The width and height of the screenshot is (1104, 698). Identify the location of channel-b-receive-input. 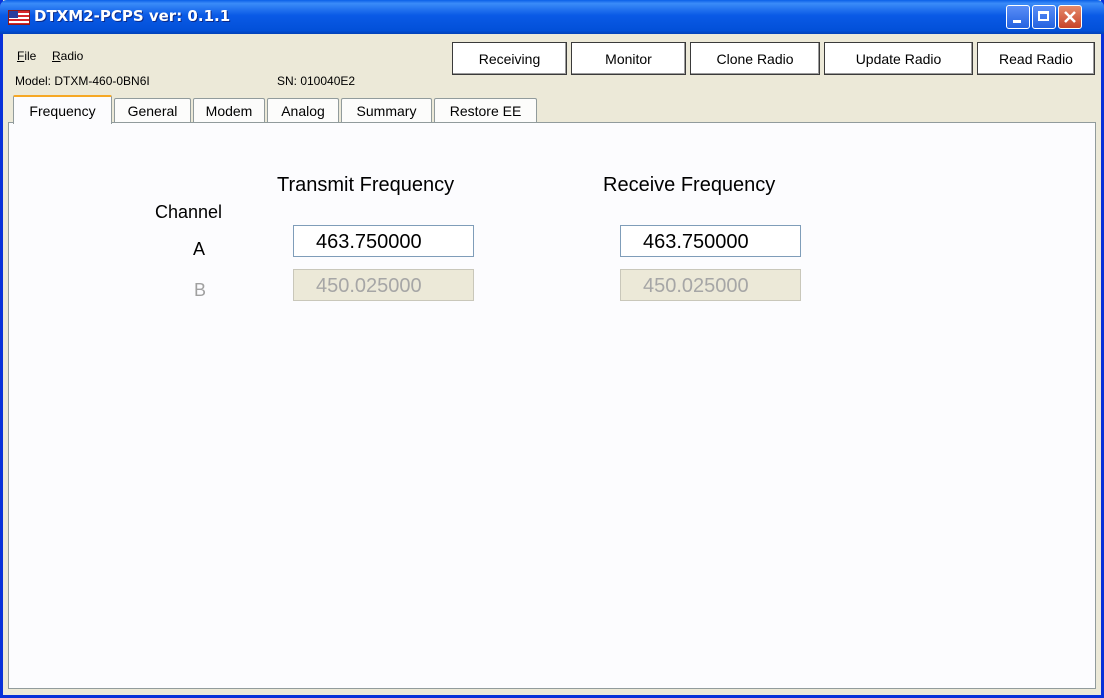
(710, 285).